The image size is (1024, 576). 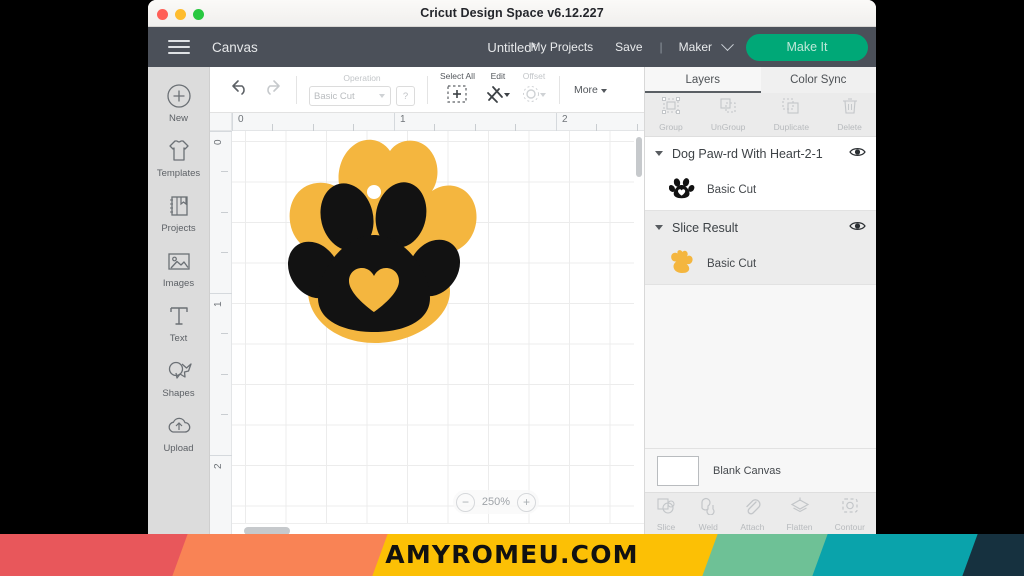 What do you see at coordinates (180, 14) in the screenshot?
I see `minimize-window-button` at bounding box center [180, 14].